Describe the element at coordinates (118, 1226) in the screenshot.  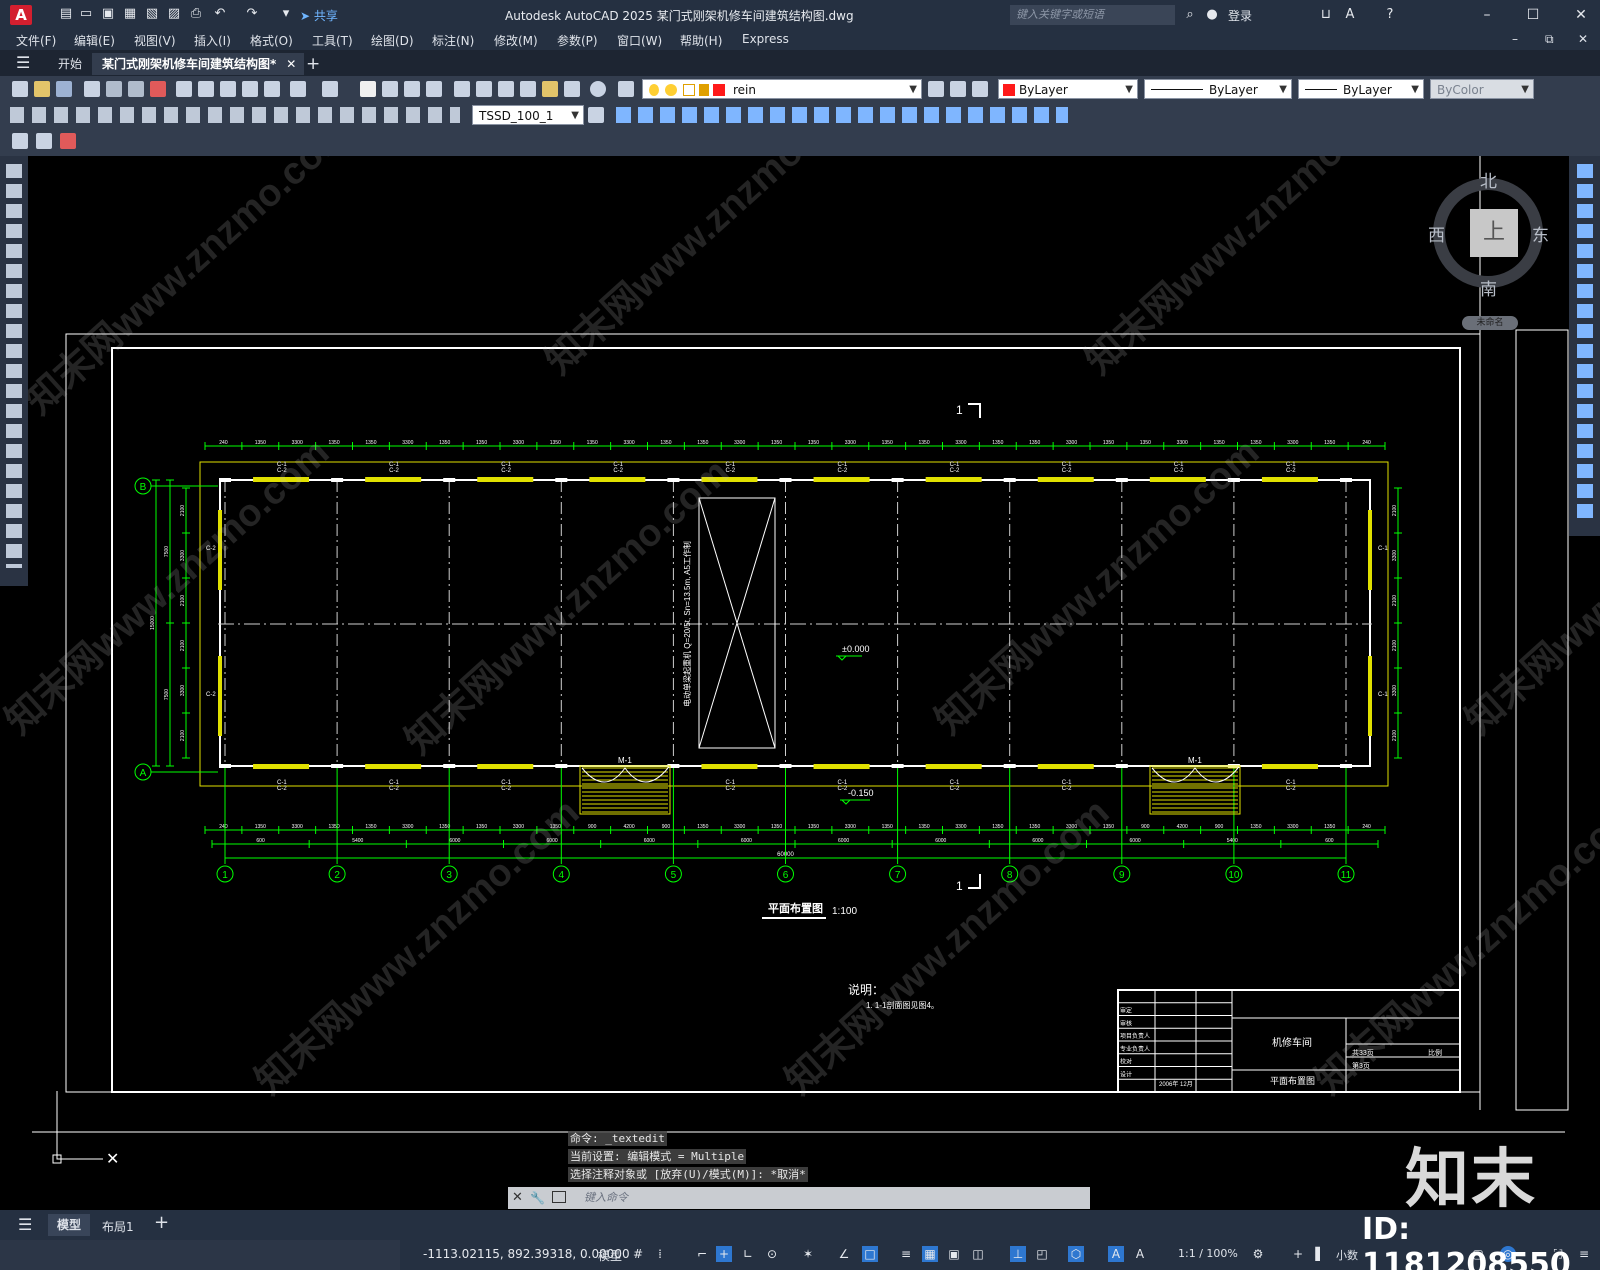
I see `tab-layout1: 布局1` at that location.